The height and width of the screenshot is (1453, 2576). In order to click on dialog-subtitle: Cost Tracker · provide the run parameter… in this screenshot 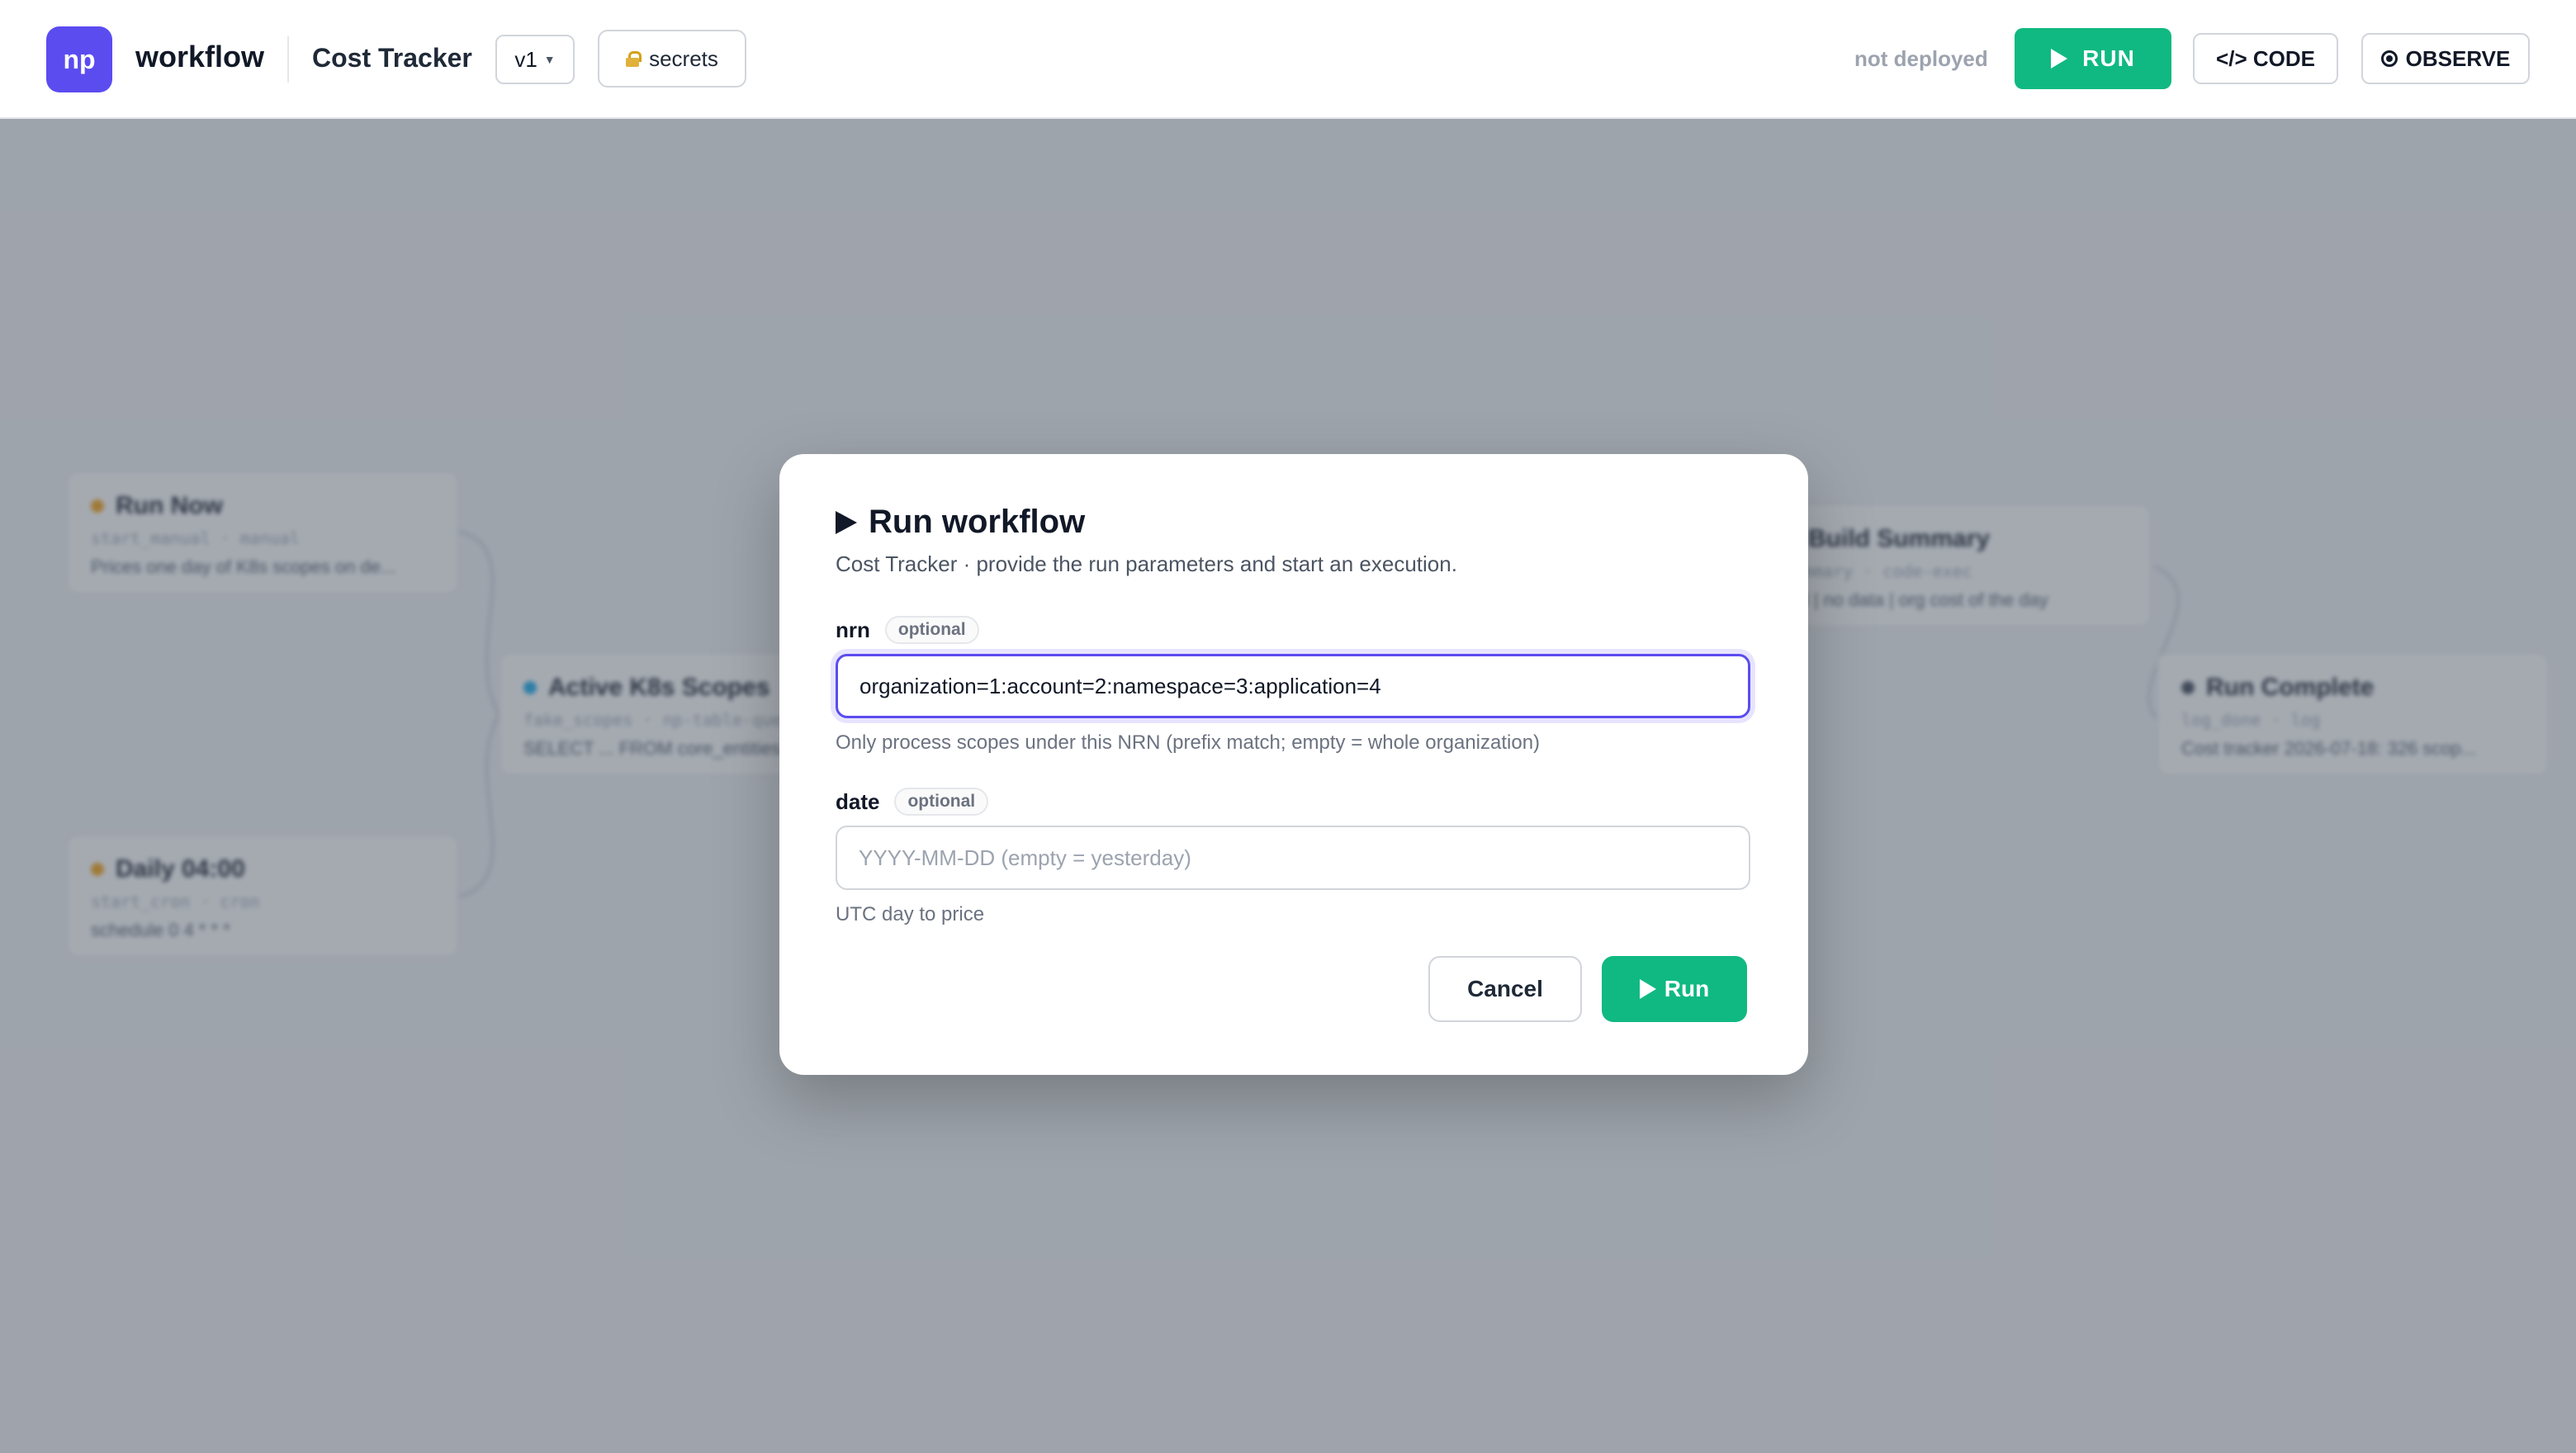, I will do `click(1146, 563)`.